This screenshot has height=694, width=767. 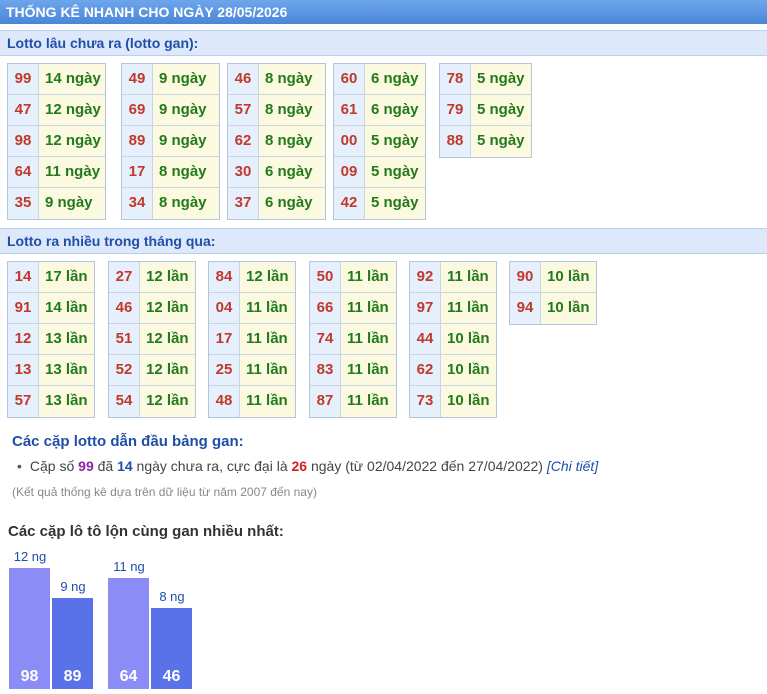 What do you see at coordinates (325, 339) in the screenshot?
I see `freq-number: 74` at bounding box center [325, 339].